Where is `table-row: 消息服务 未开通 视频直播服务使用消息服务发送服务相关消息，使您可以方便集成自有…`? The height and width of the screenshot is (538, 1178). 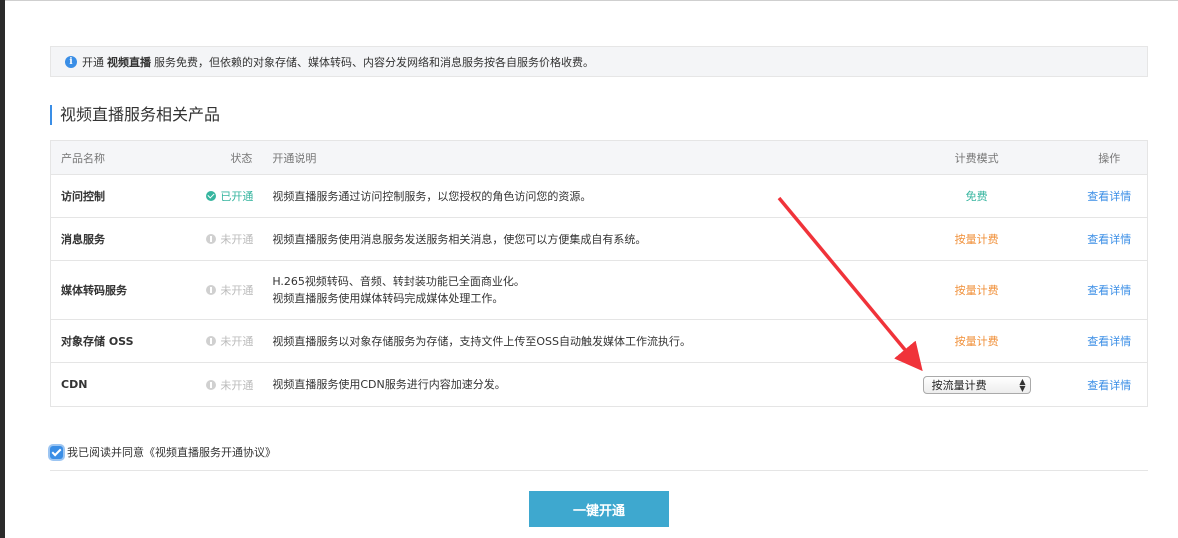
table-row: 消息服务 未开通 视频直播服务使用消息服务发送服务相关消息，使您可以方便集成自有… is located at coordinates (599, 239).